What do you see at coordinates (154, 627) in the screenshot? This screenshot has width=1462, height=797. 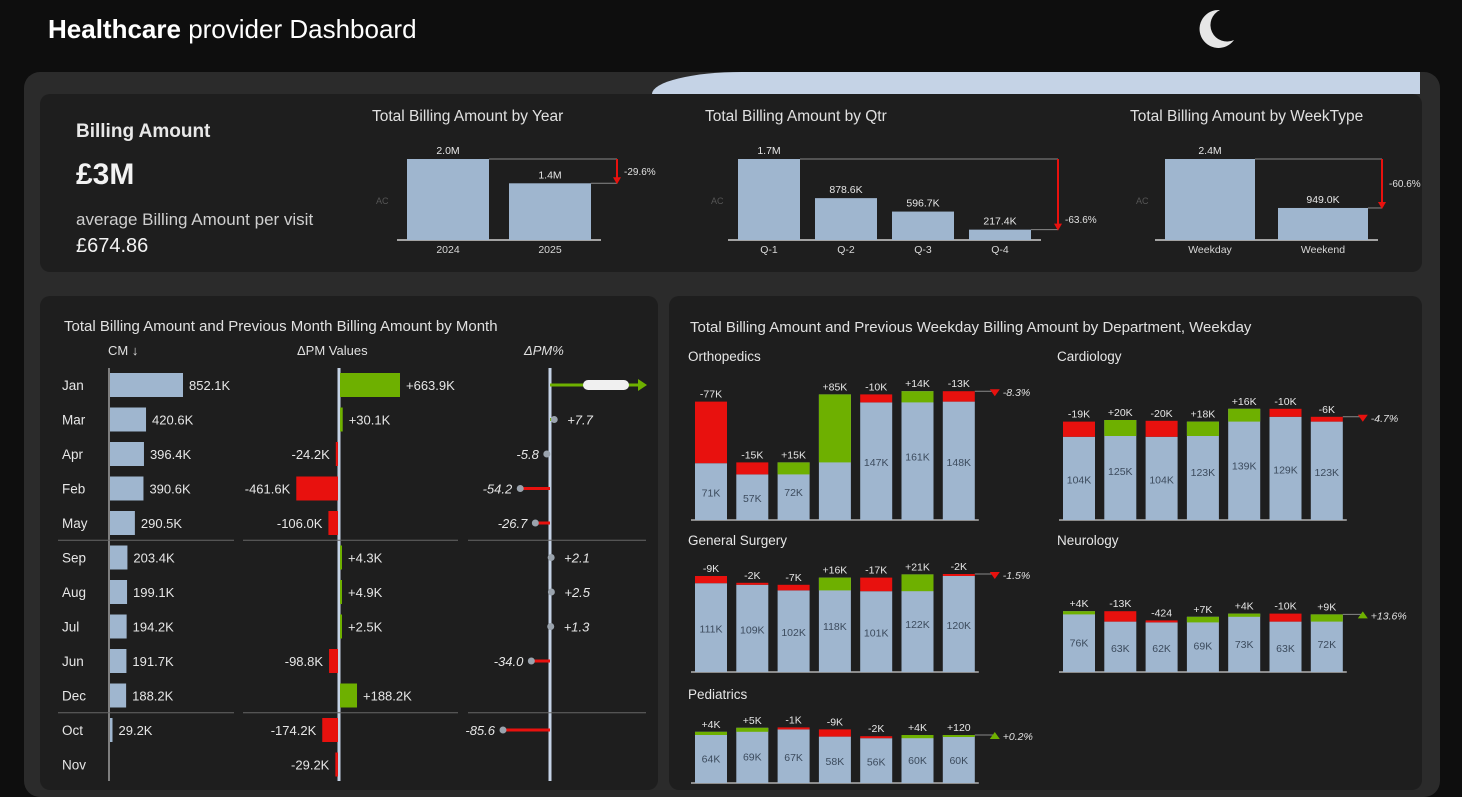 I see `cm-label: 194.2K` at bounding box center [154, 627].